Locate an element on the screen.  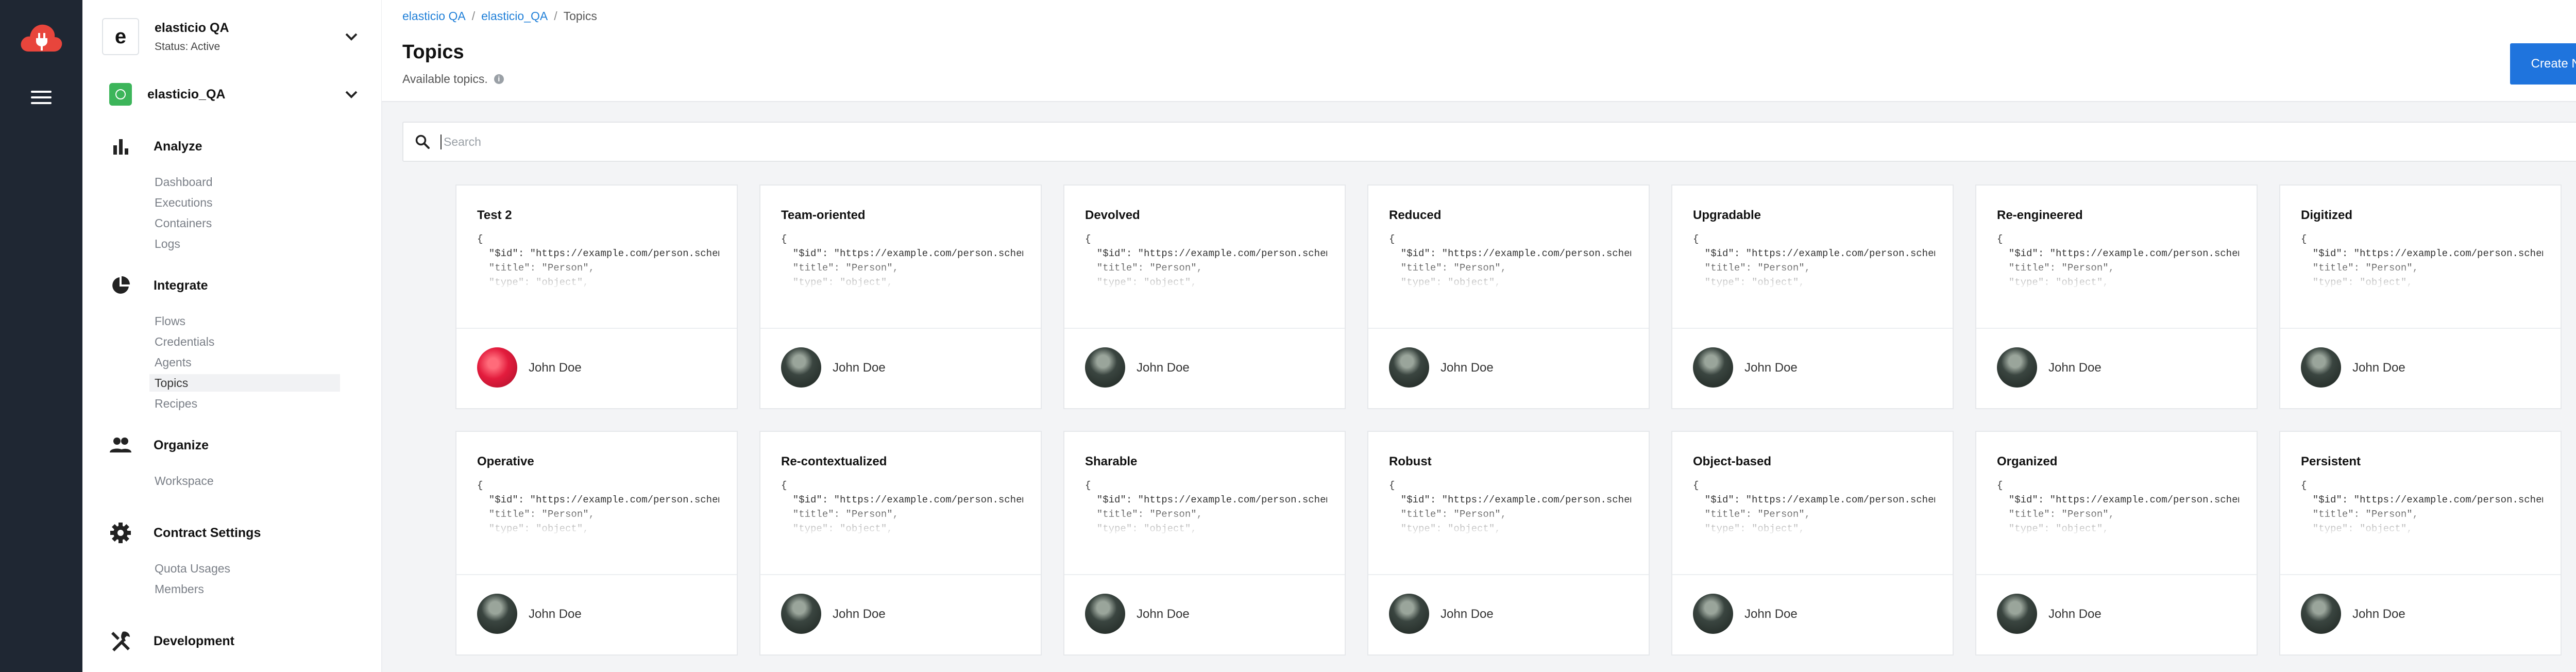
section-contract-settings: Contract Settings is located at coordinates (185, 533).